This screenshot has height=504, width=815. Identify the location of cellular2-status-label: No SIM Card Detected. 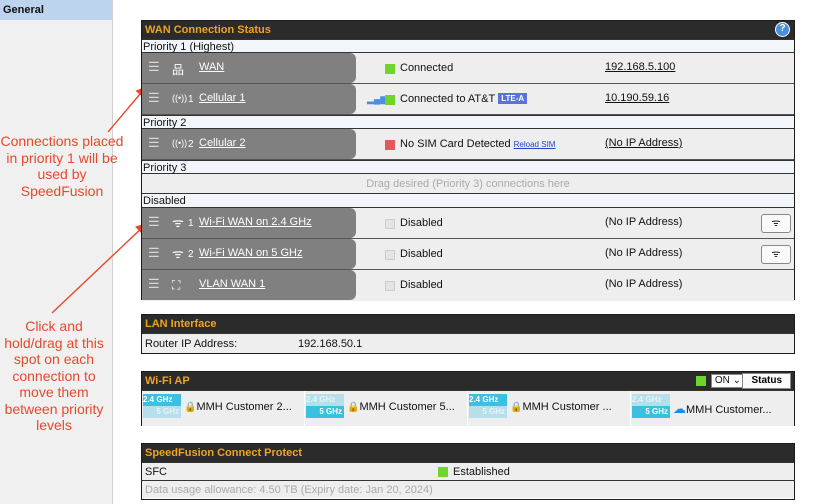
(455, 144).